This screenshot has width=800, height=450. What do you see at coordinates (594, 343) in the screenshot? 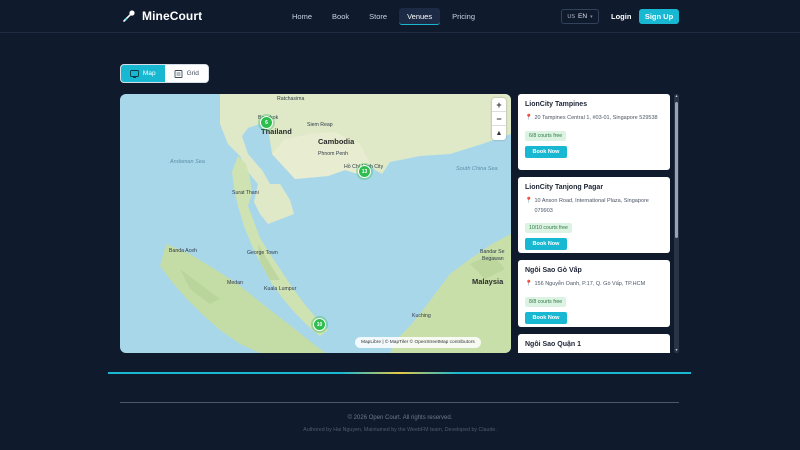
I see `venue-card: Ngôi Sao Quận 1` at bounding box center [594, 343].